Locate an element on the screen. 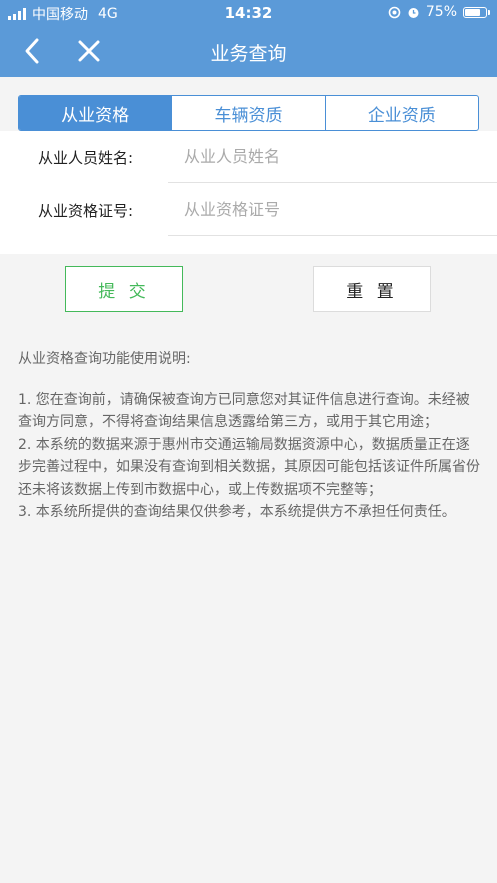 The height and width of the screenshot is (883, 497). cert-label: 从业资格证号: is located at coordinates (86, 211).